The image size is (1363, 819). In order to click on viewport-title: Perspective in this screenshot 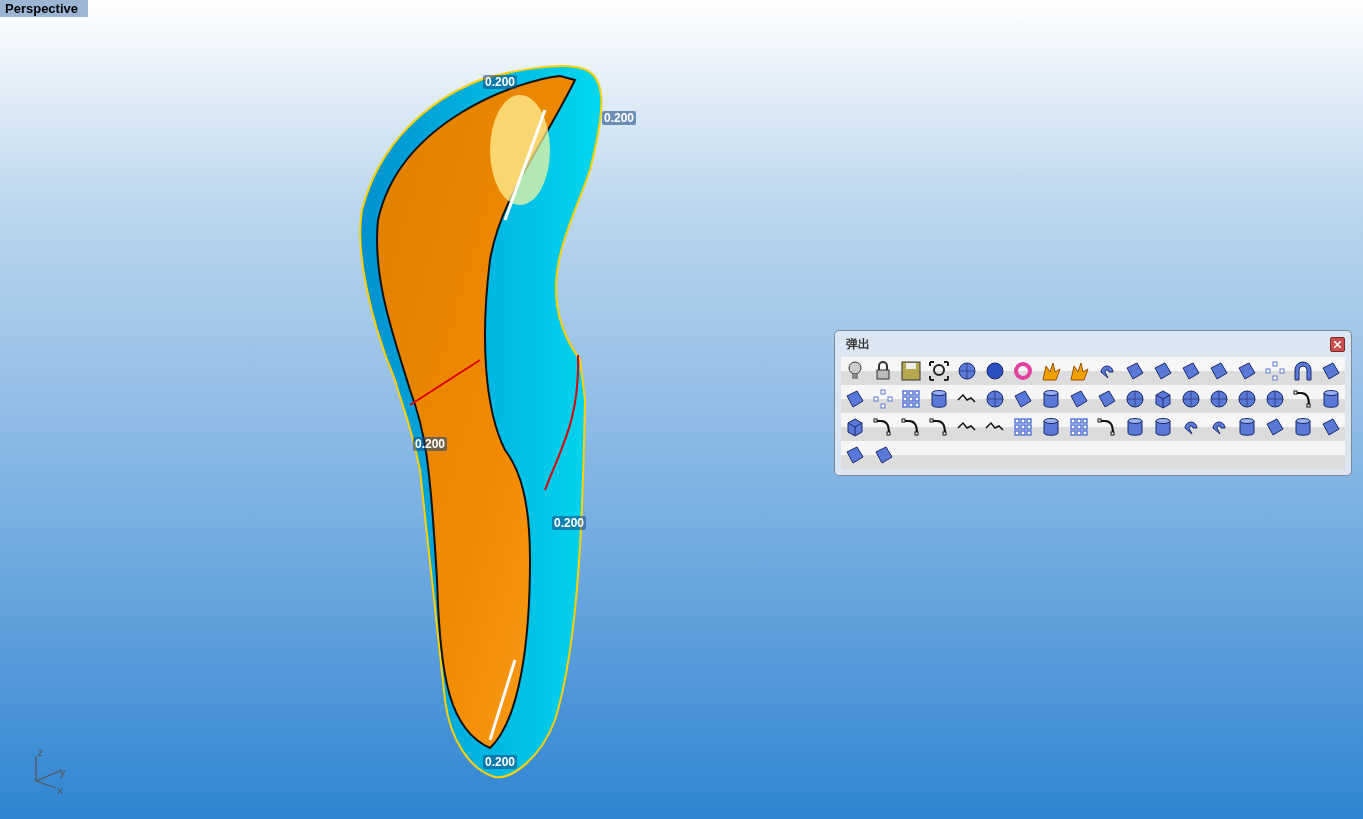, I will do `click(44, 8)`.